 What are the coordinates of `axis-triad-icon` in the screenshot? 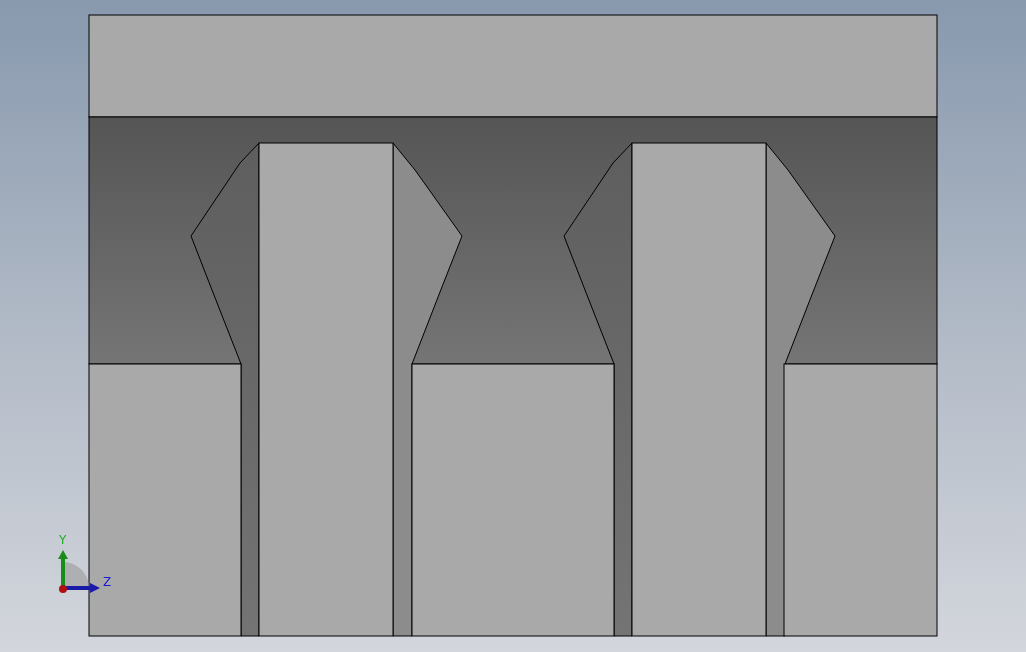 It's located at (79, 571).